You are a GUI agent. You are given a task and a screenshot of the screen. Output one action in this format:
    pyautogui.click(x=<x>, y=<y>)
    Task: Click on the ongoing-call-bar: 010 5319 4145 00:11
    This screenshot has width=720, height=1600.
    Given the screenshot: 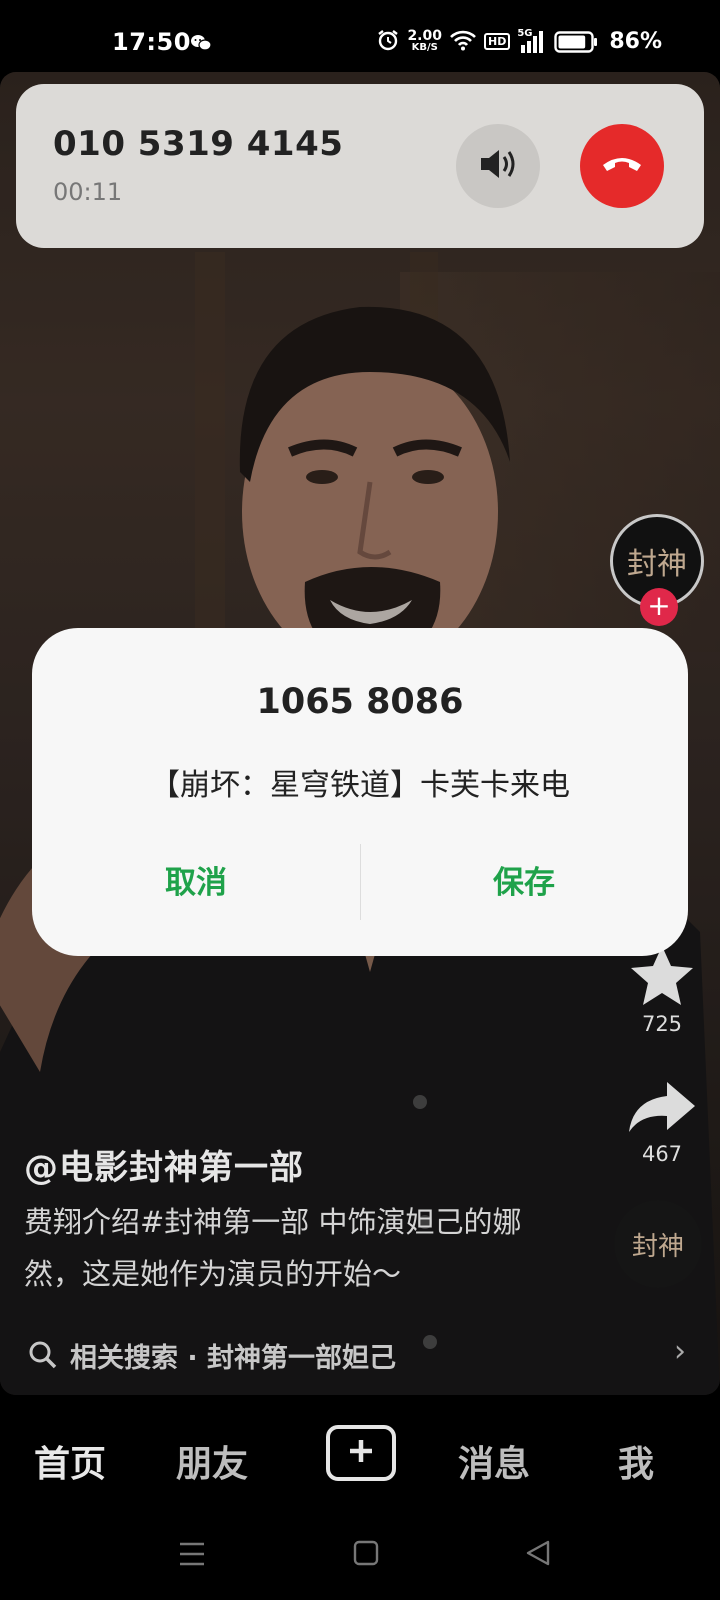 What is the action you would take?
    pyautogui.click(x=360, y=166)
    